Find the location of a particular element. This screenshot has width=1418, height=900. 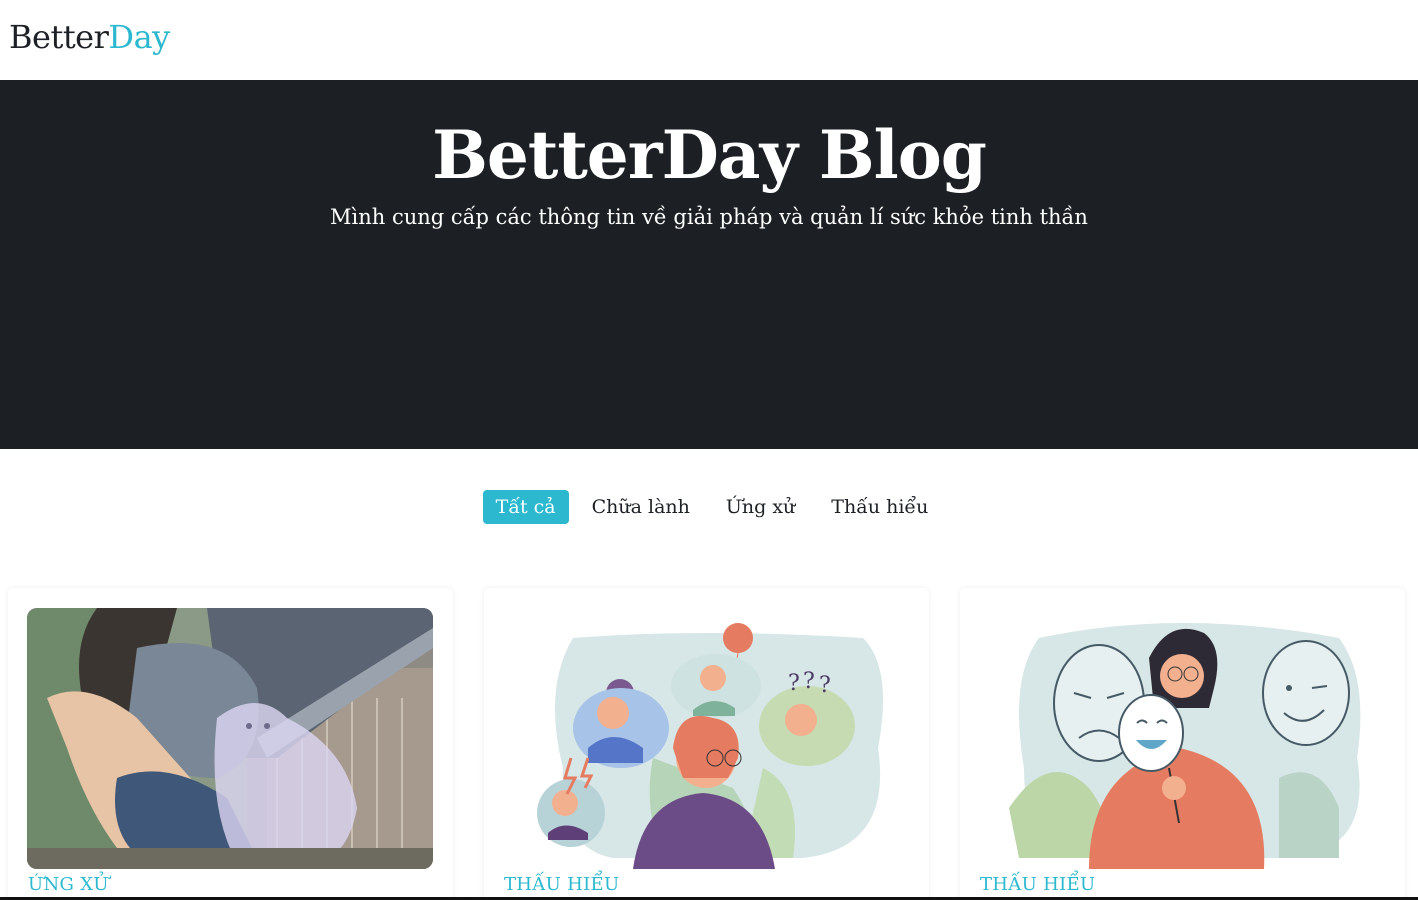

post-thumbnail: ? ? ? is located at coordinates (706, 738).